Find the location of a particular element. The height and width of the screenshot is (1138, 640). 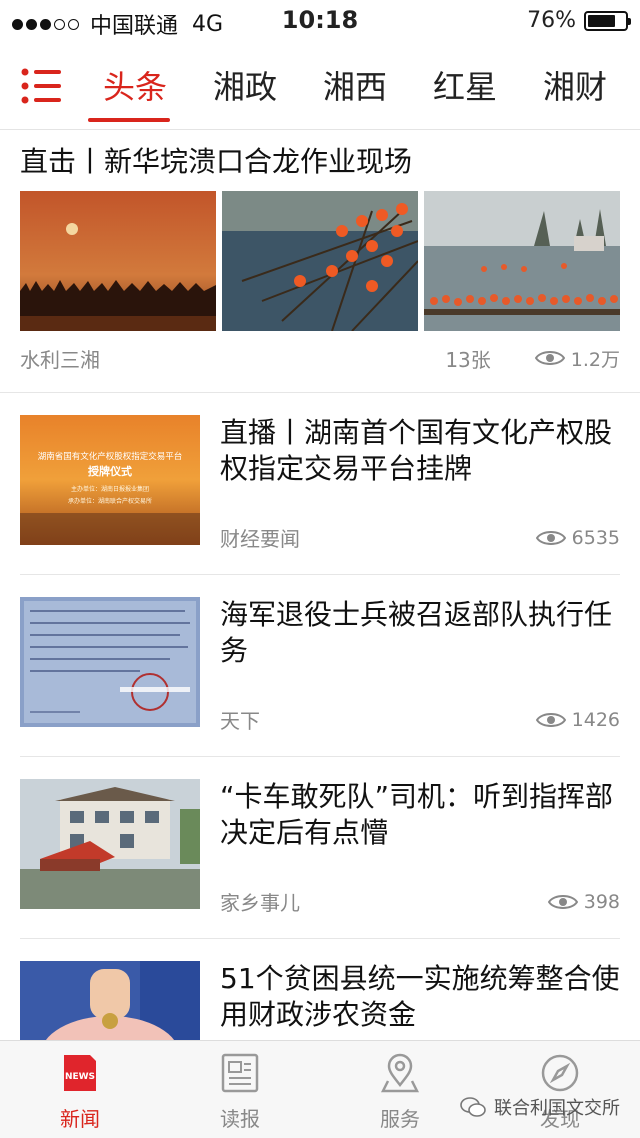

list-item: 海军退役士兵被召返部队执行任务 天下 1426 is located at coordinates (320, 666).